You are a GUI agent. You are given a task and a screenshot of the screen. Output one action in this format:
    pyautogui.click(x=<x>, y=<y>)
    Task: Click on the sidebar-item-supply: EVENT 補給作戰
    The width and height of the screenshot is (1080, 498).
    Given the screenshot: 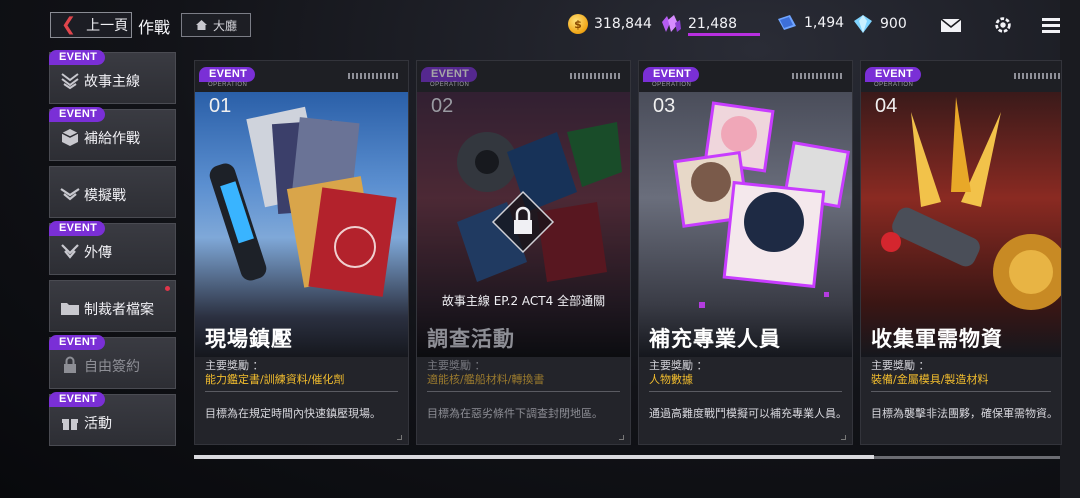 What is the action you would take?
    pyautogui.click(x=112, y=134)
    